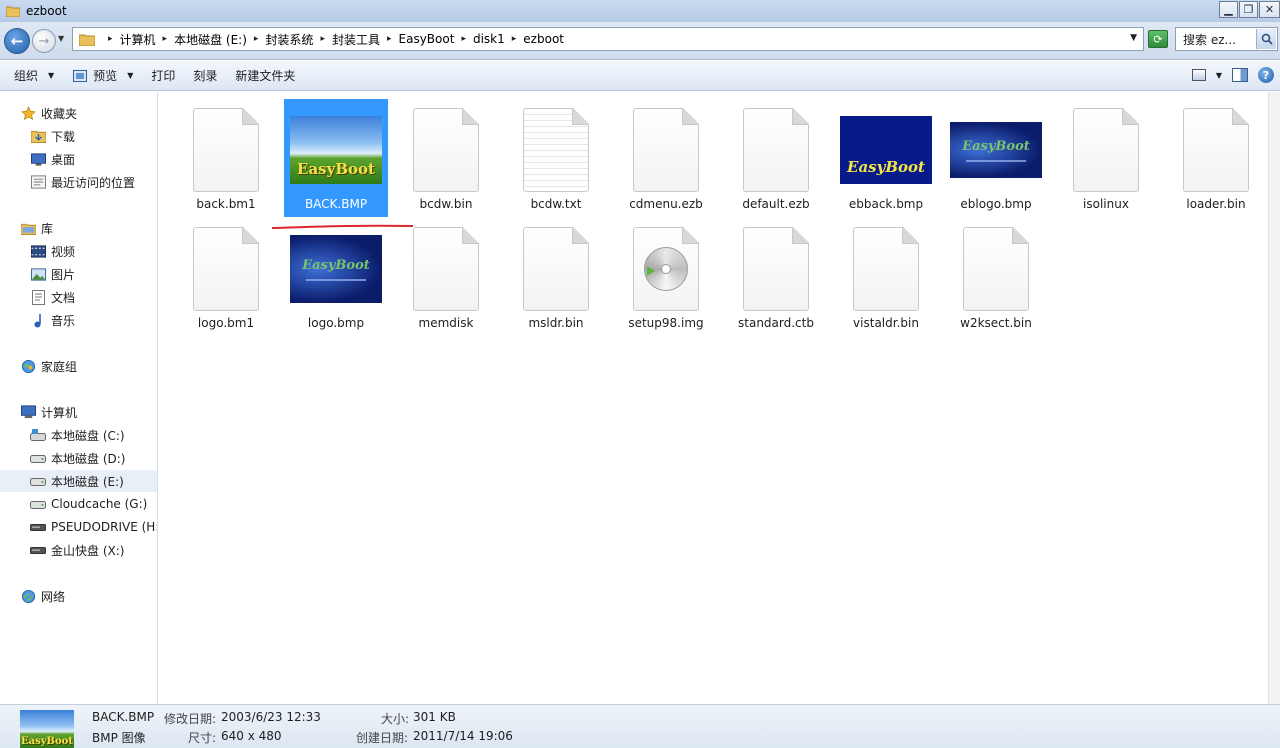 The height and width of the screenshot is (748, 1280). What do you see at coordinates (119, 738) in the screenshot?
I see `detail-file-type: BMP 图像` at bounding box center [119, 738].